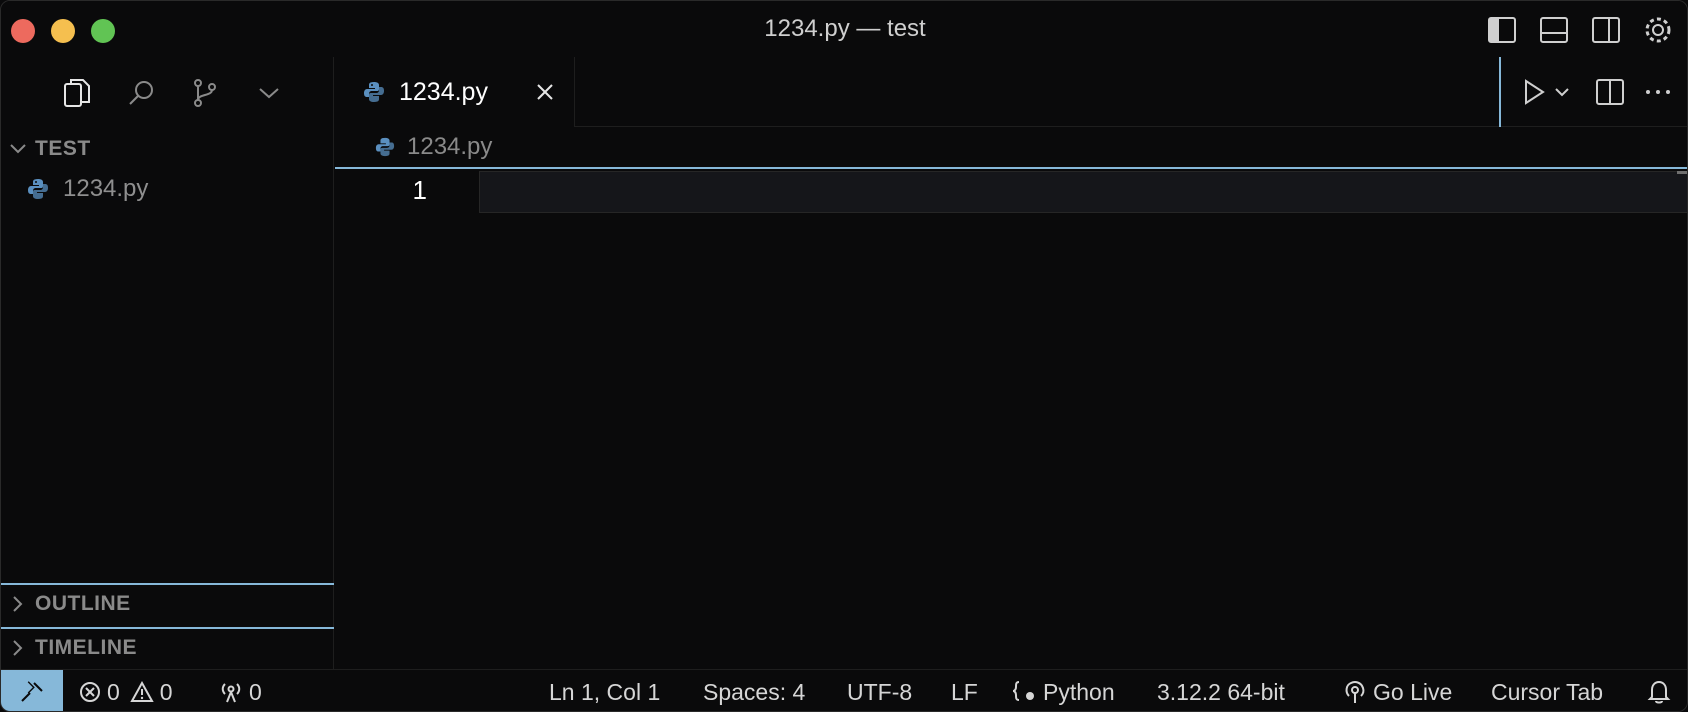 The image size is (1688, 712). I want to click on language-label: Python, so click(1079, 691).